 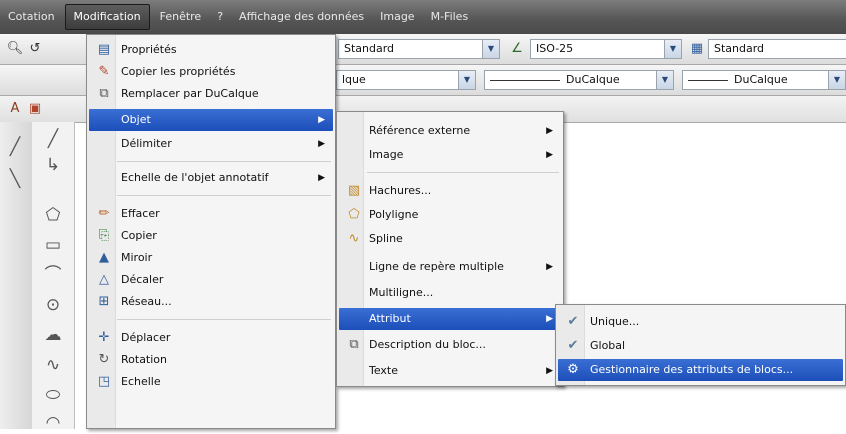 I want to click on menu-item-objet: Objet ▶, so click(x=211, y=120).